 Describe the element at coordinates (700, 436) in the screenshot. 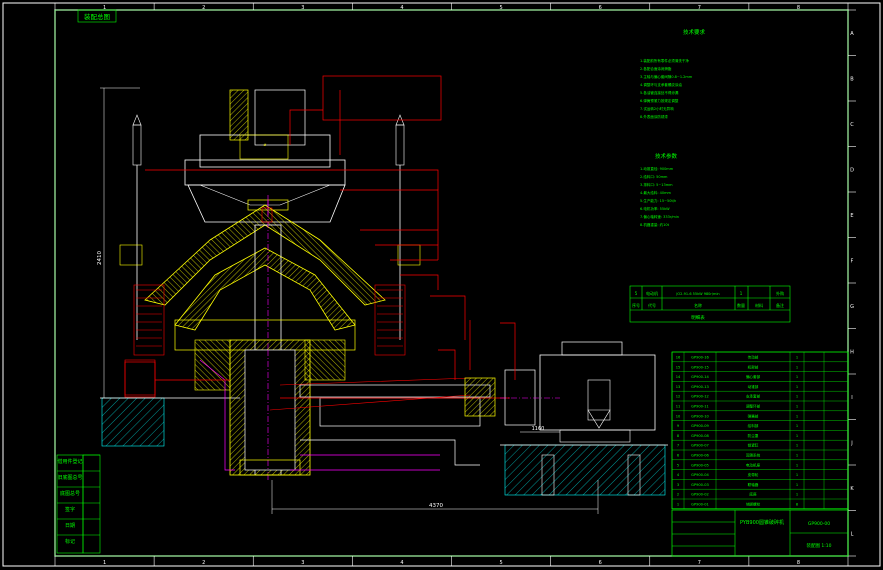

I see `bom-cell: GP900-08` at that location.